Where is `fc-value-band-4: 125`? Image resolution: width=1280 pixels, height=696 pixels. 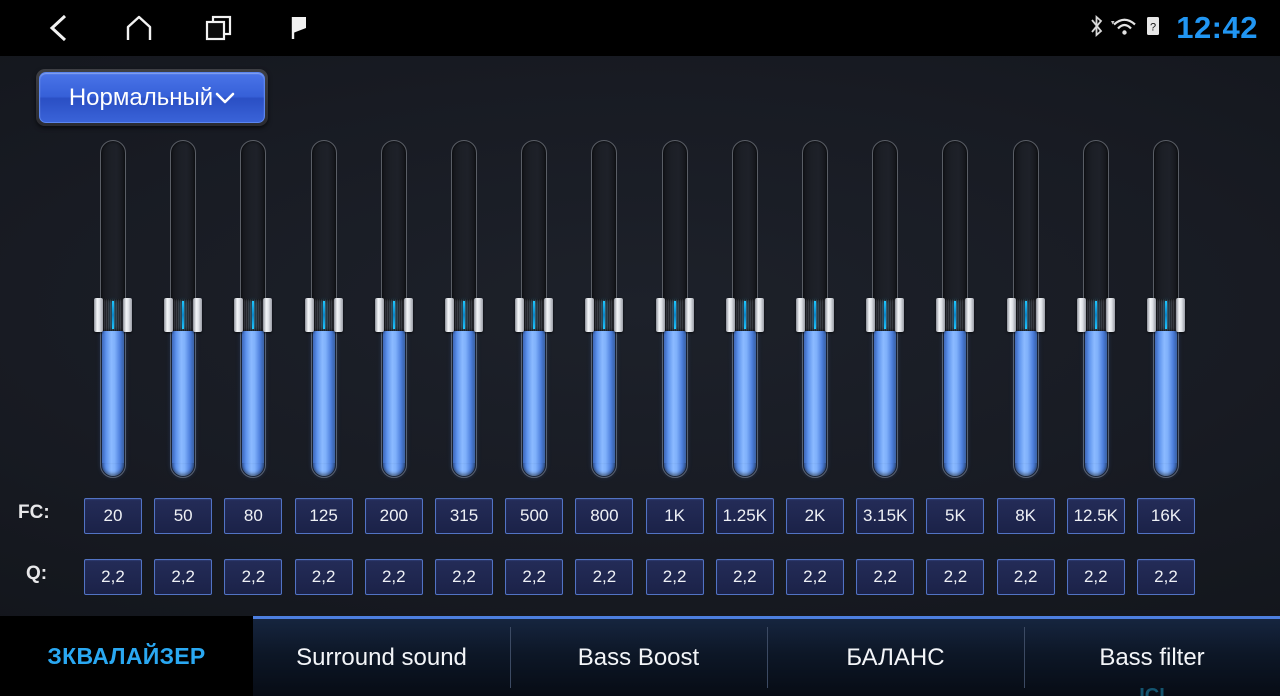
fc-value-band-4: 125 is located at coordinates (323, 516).